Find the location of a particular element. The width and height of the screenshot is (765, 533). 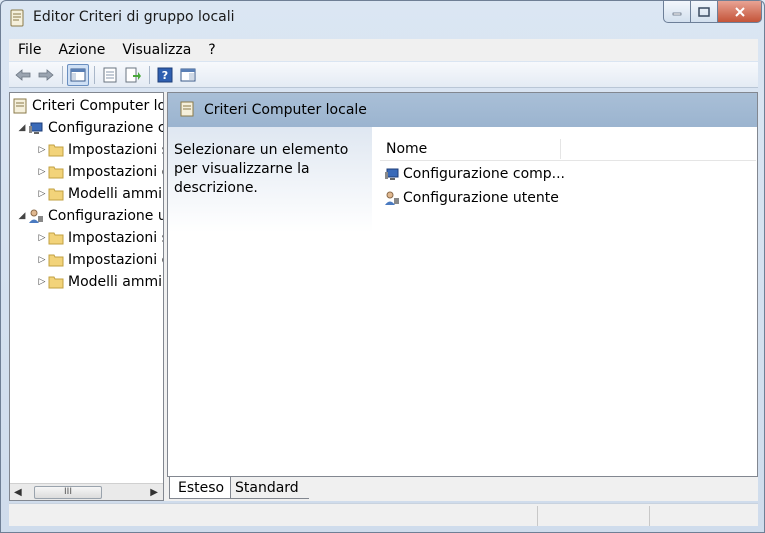

window-title: Editor Criteri di gruppo locali is located at coordinates (134, 17).